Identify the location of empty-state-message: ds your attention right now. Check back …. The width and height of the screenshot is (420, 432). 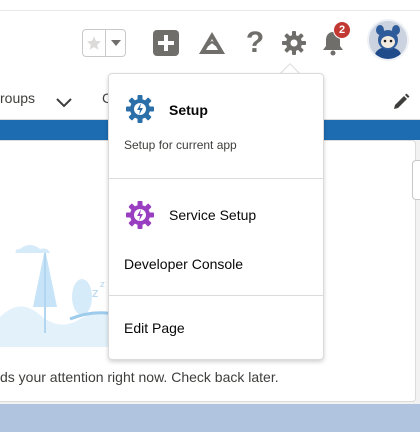
(139, 377).